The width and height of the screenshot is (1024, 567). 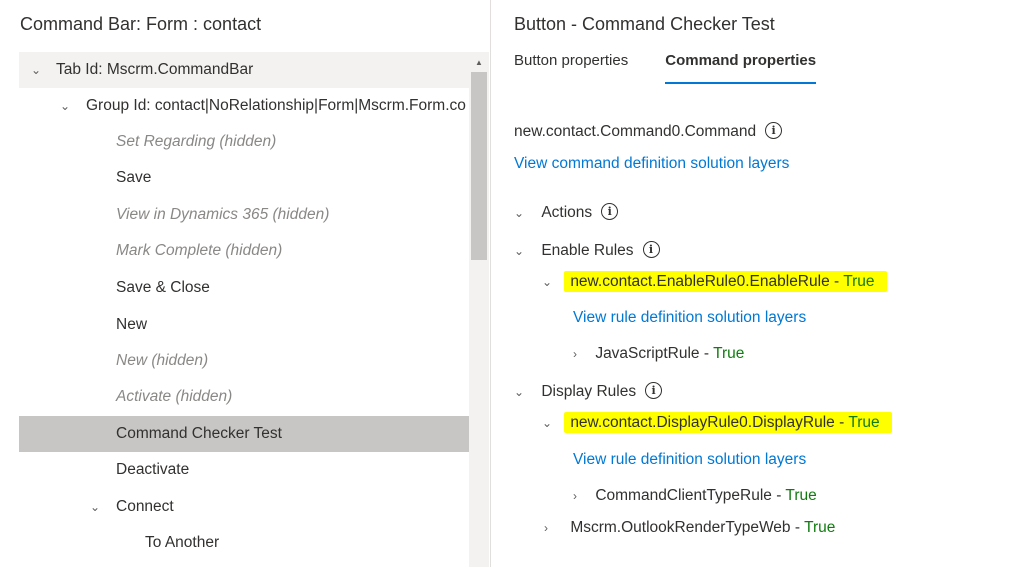 I want to click on command-client-type-rule-item: › CommandClientTypeRule - True, so click(x=695, y=496).